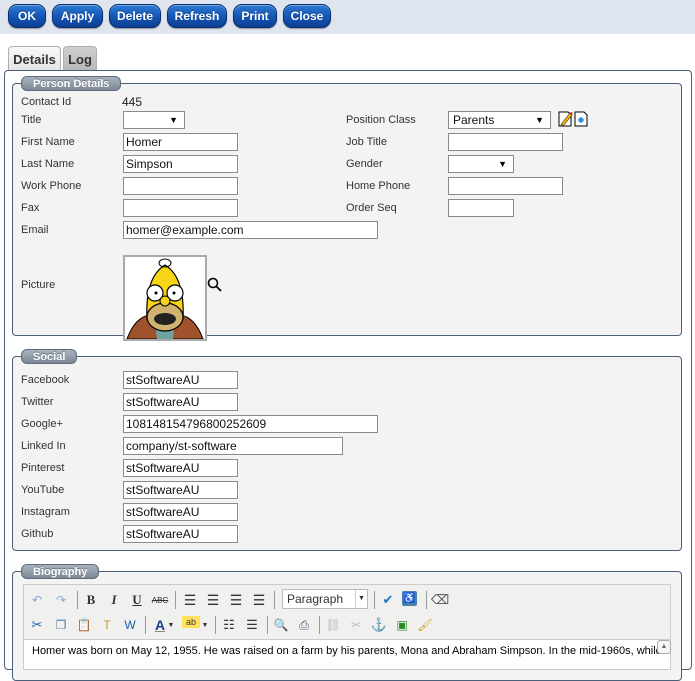  Describe the element at coordinates (499, 120) in the screenshot. I see `position-class-select: Parents ▼` at that location.